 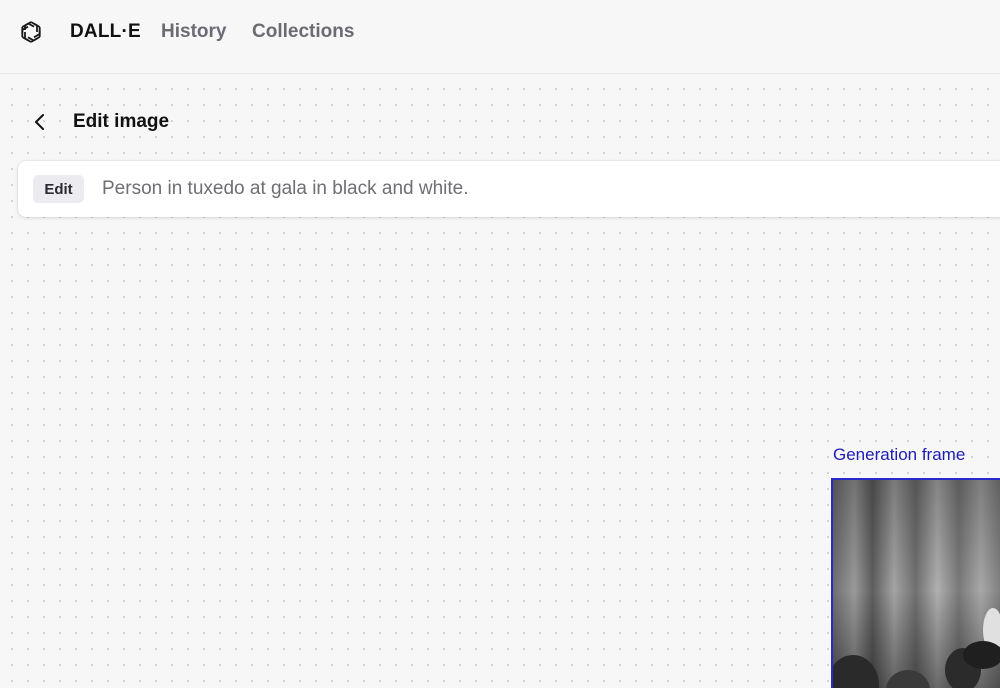 What do you see at coordinates (40, 122) in the screenshot?
I see `chevron-left-icon` at bounding box center [40, 122].